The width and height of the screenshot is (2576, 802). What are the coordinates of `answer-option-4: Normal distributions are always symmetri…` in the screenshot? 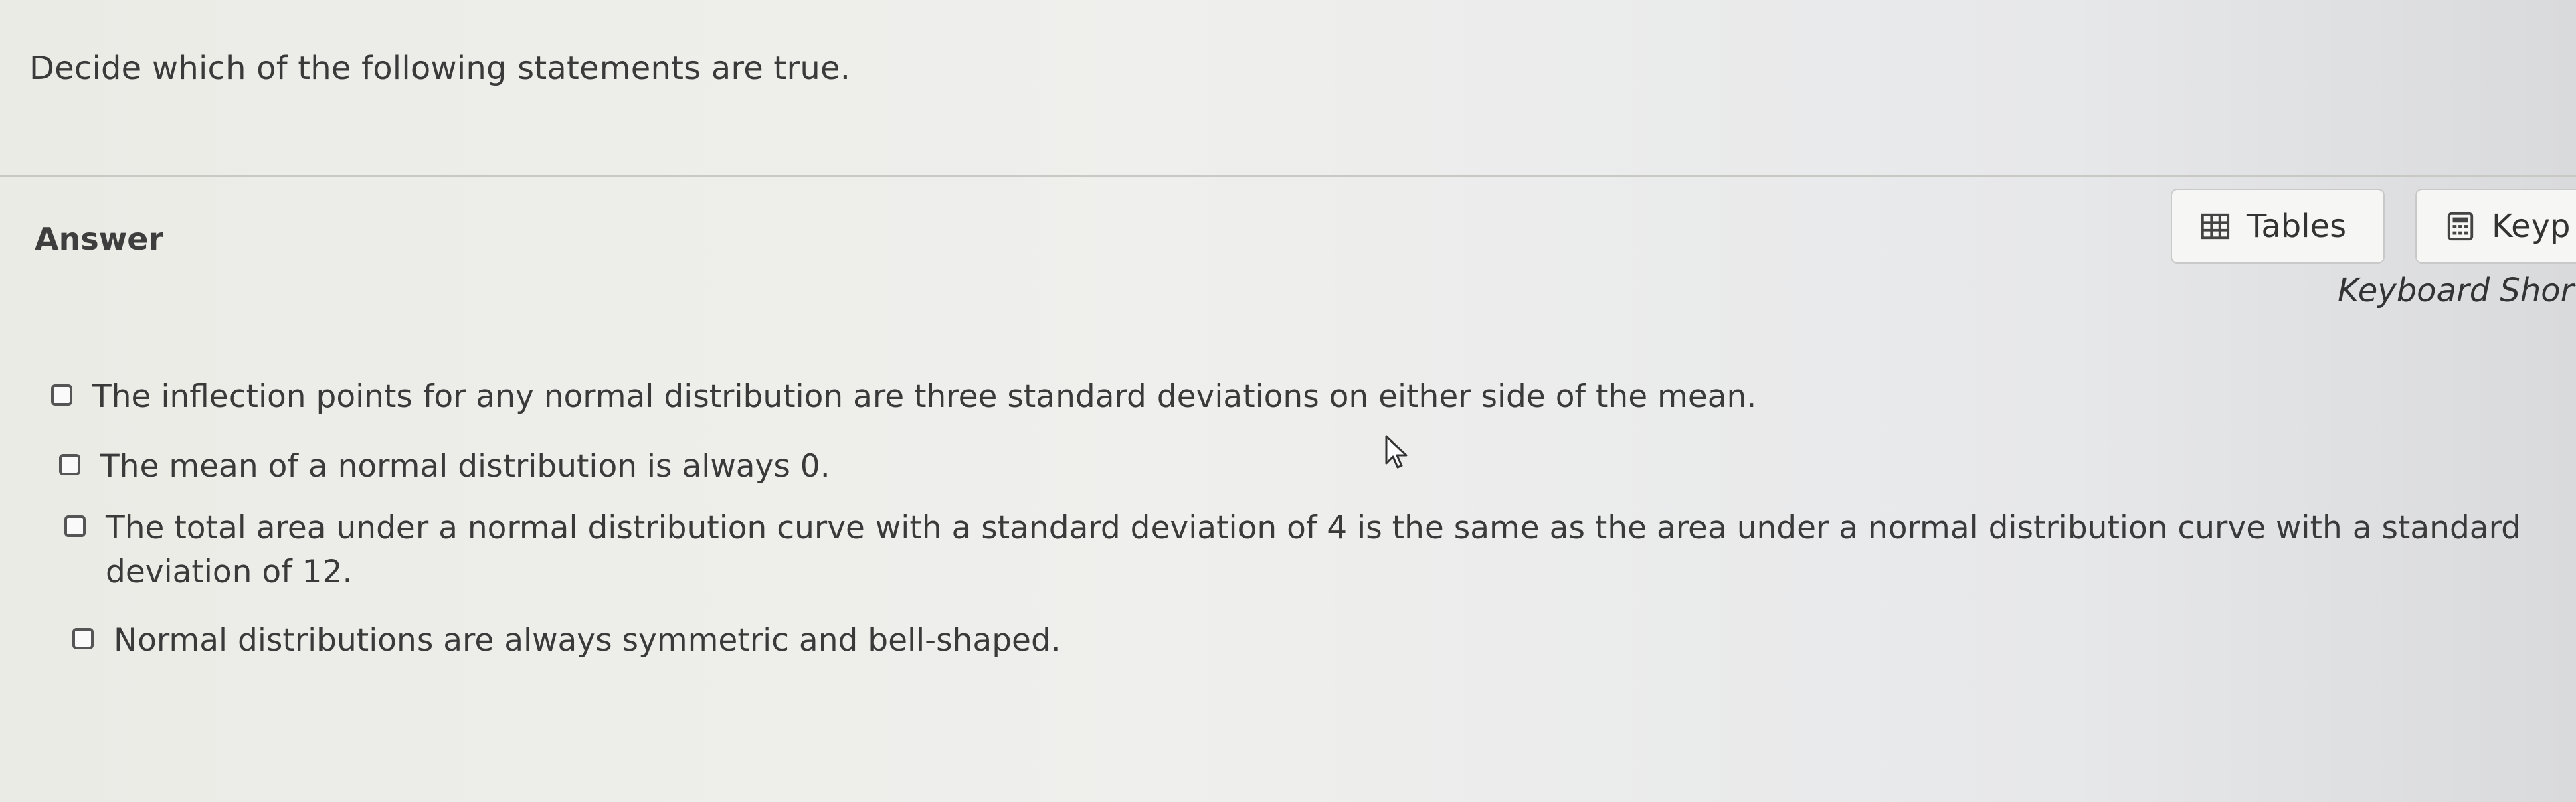 It's located at (566, 641).